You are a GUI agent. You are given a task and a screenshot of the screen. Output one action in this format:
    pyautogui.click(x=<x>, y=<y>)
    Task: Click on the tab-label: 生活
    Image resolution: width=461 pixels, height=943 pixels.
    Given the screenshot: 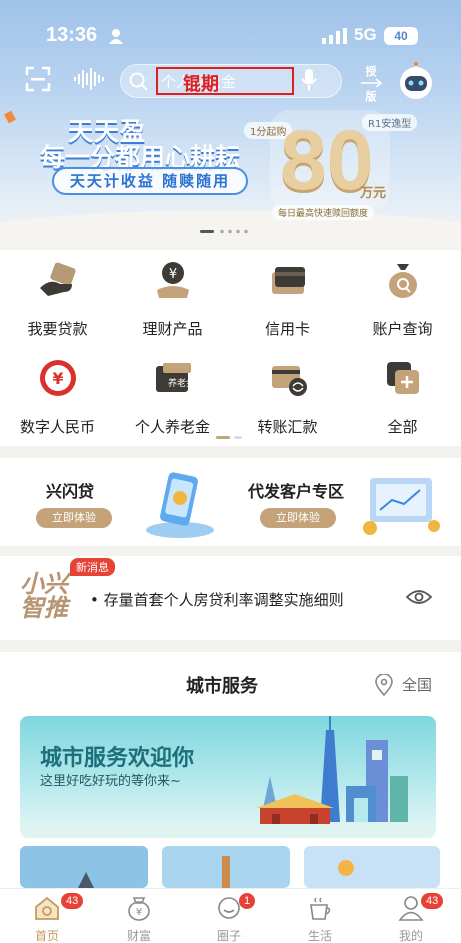 What is the action you would take?
    pyautogui.click(x=319, y=936)
    